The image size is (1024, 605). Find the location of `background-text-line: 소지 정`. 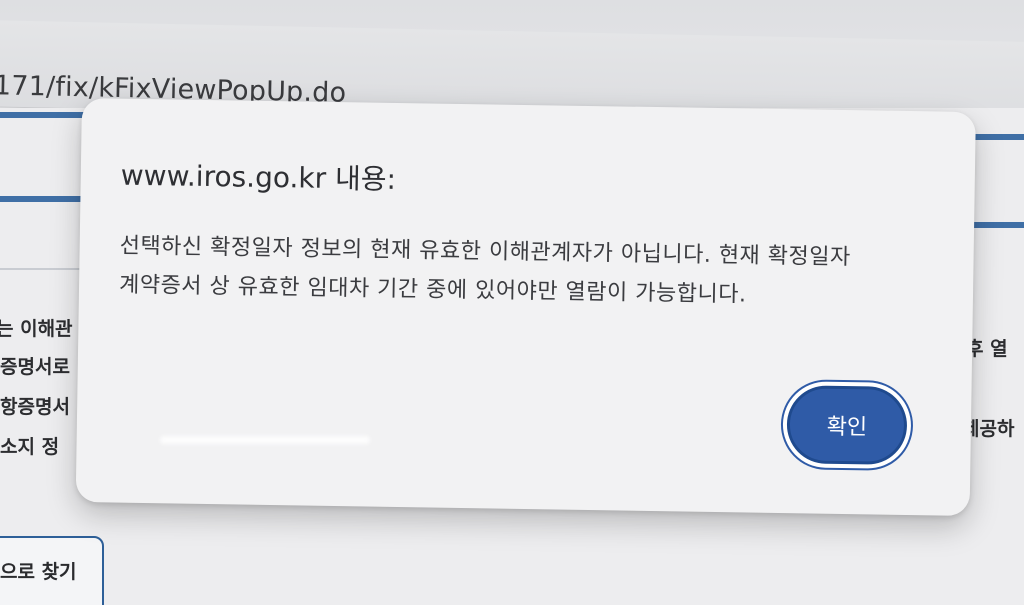

background-text-line: 소지 정 is located at coordinates (30, 447).